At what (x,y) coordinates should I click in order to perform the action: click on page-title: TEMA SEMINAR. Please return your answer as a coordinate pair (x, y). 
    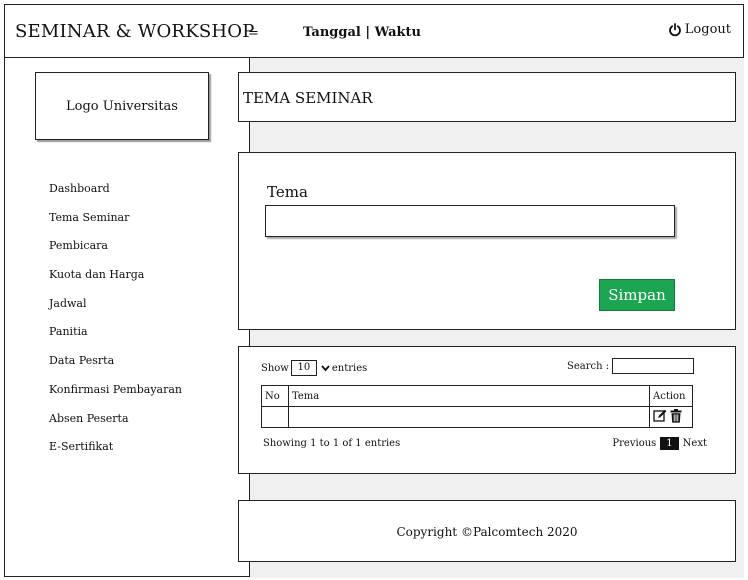
    Looking at the image, I should click on (308, 98).